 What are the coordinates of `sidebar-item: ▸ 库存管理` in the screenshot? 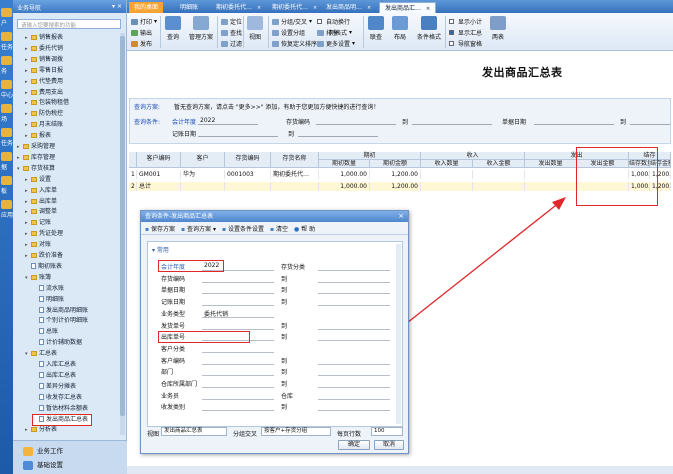 It's located at (36, 158).